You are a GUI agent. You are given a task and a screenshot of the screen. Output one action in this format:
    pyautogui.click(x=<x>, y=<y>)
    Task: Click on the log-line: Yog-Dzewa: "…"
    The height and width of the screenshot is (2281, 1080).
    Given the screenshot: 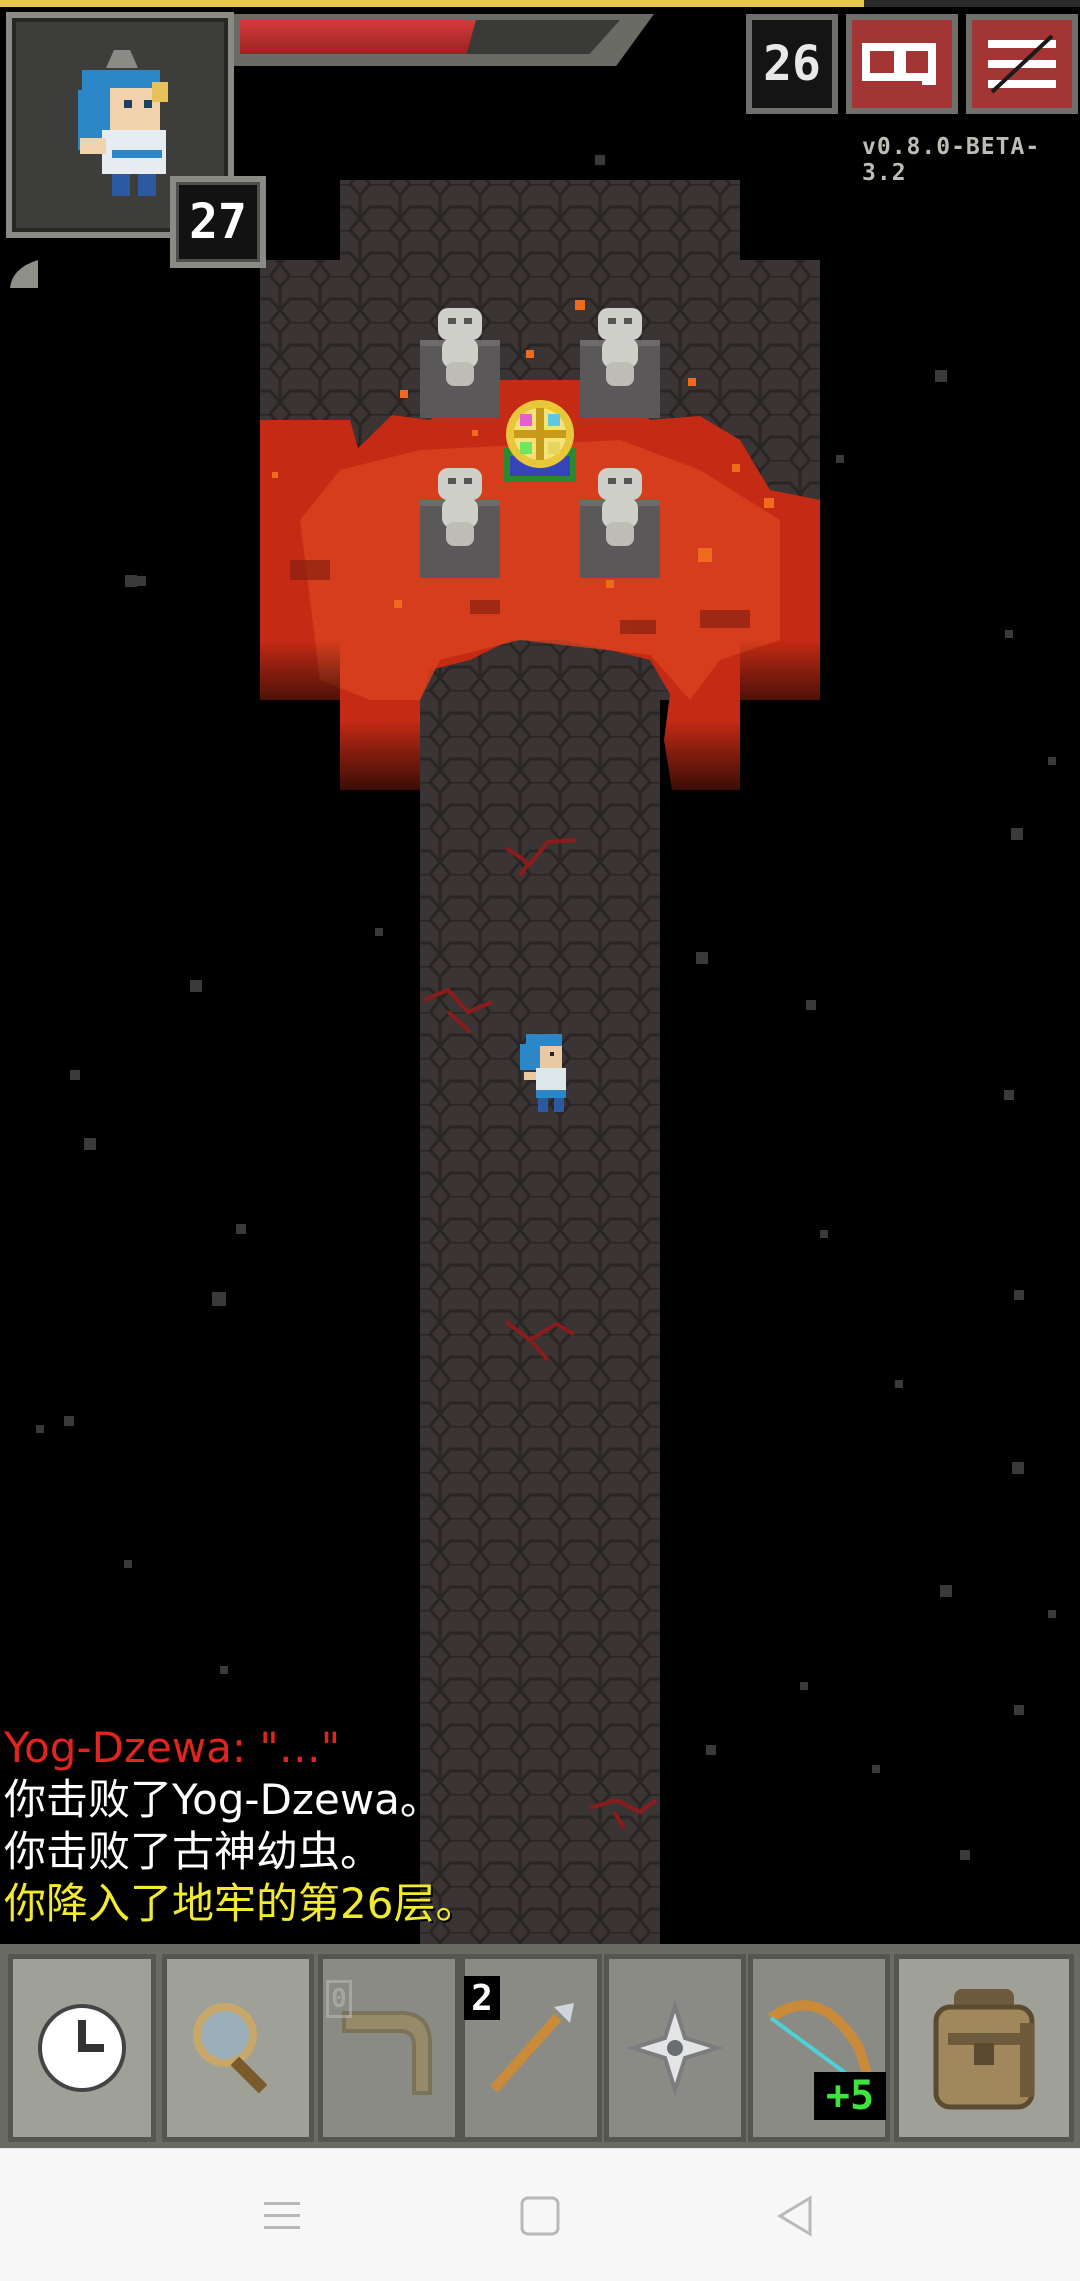 What is the action you would take?
    pyautogui.click(x=172, y=1747)
    